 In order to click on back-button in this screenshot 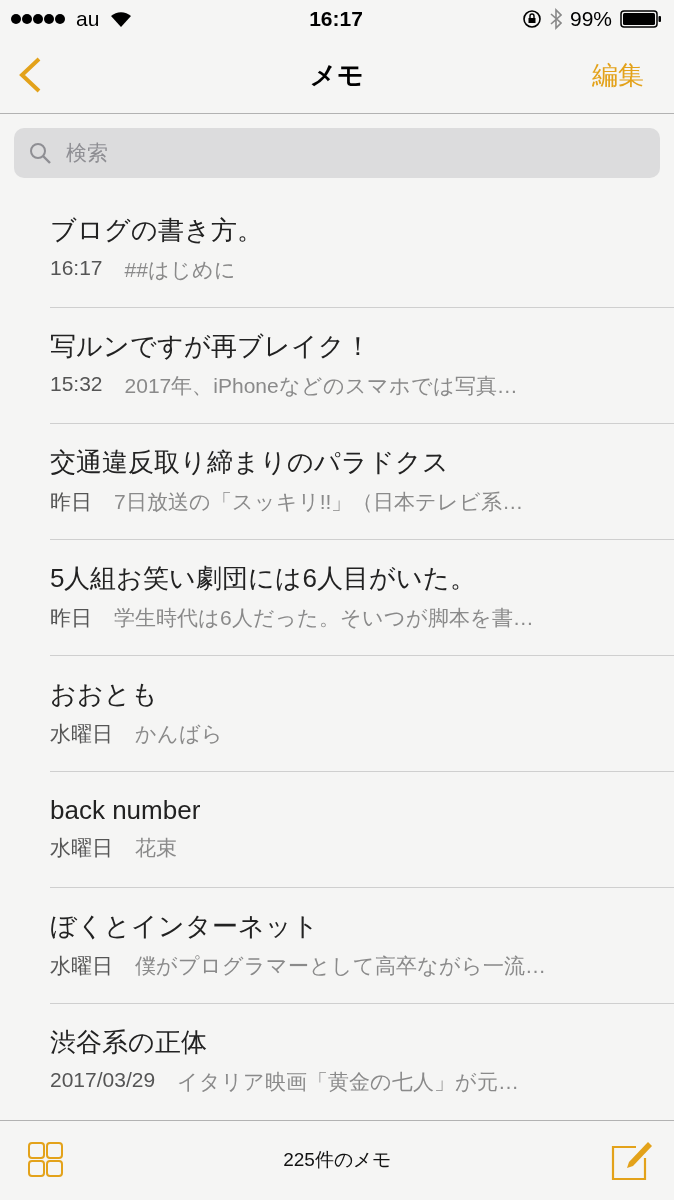, I will do `click(30, 75)`.